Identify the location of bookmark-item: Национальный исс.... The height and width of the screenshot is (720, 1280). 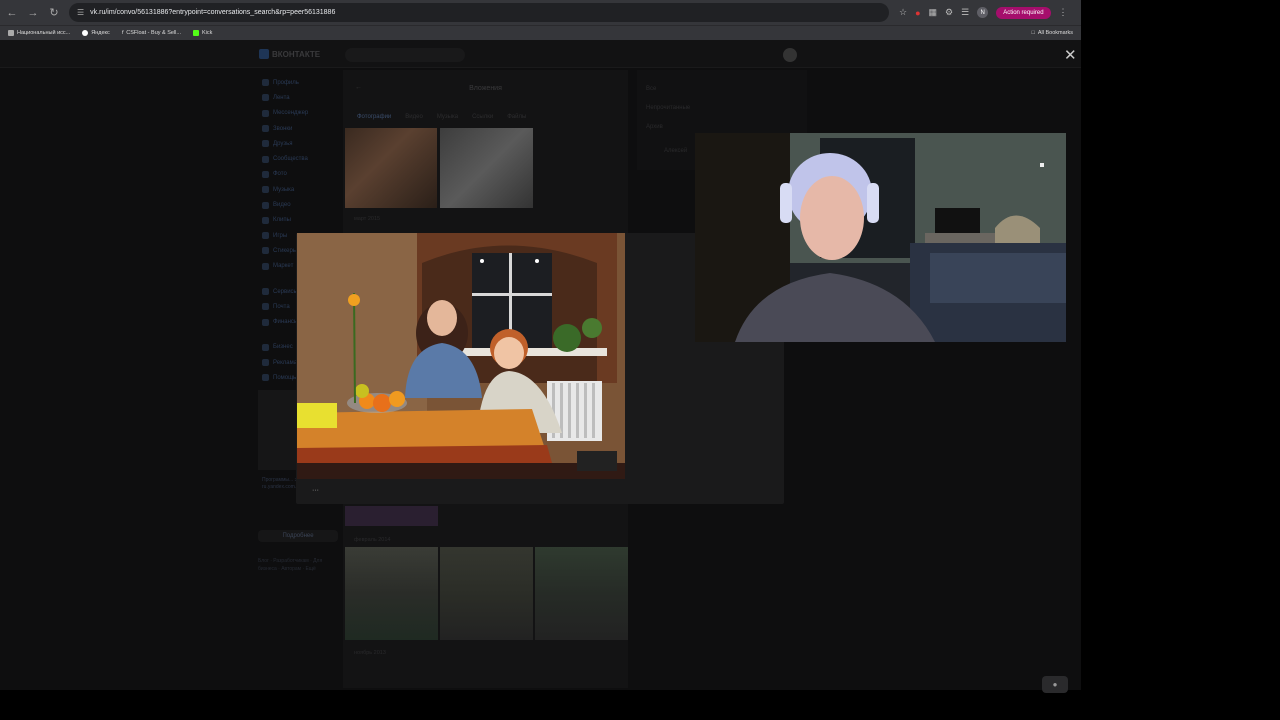
(39, 33).